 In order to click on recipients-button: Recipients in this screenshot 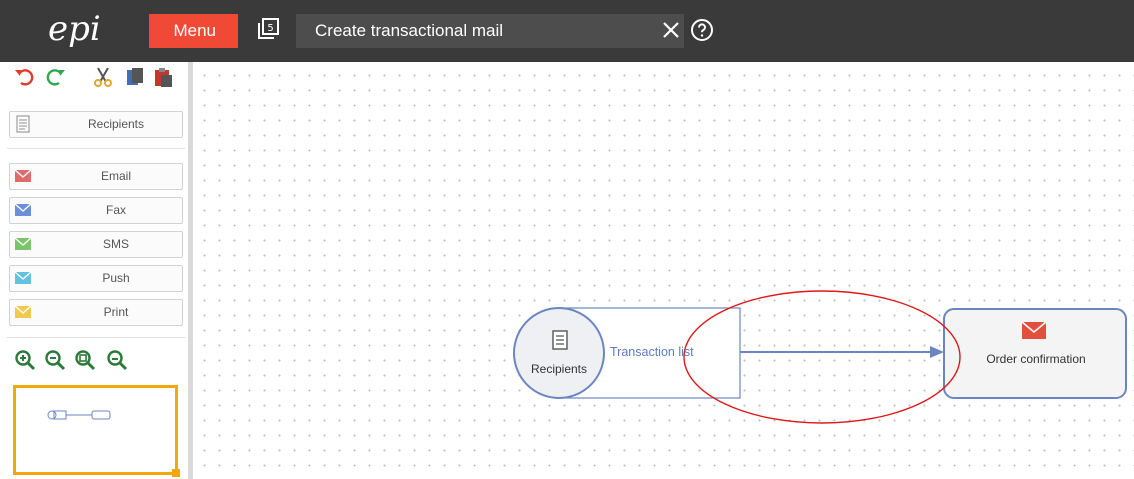, I will do `click(96, 124)`.